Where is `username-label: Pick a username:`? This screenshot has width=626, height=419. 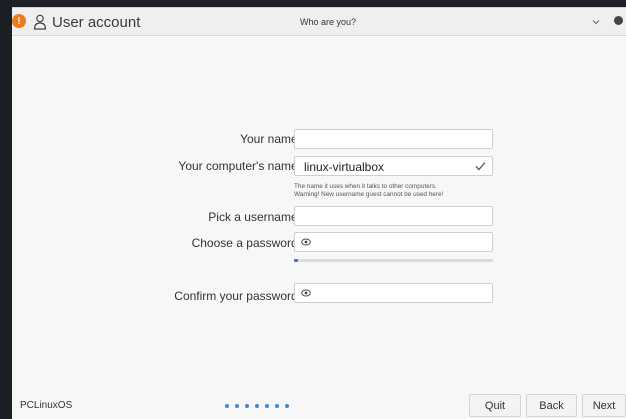 username-label: Pick a username: is located at coordinates (254, 217).